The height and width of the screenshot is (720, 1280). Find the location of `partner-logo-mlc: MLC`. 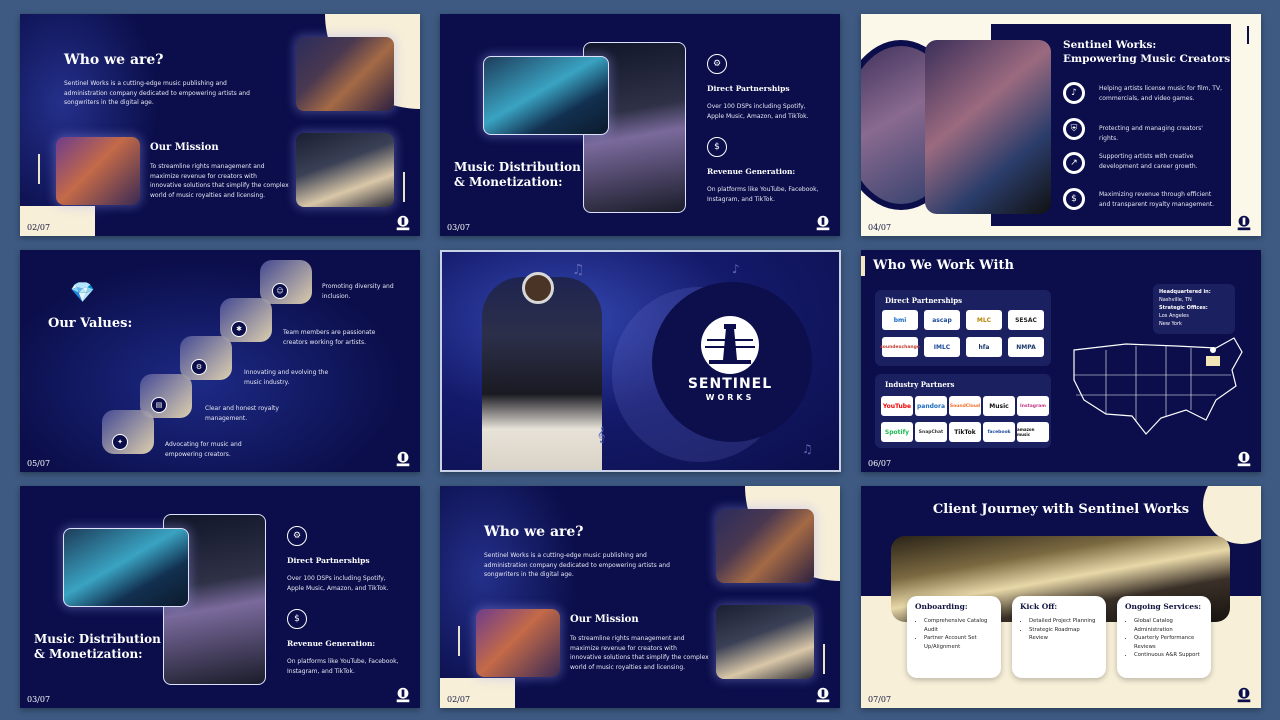

partner-logo-mlc: MLC is located at coordinates (984, 320).